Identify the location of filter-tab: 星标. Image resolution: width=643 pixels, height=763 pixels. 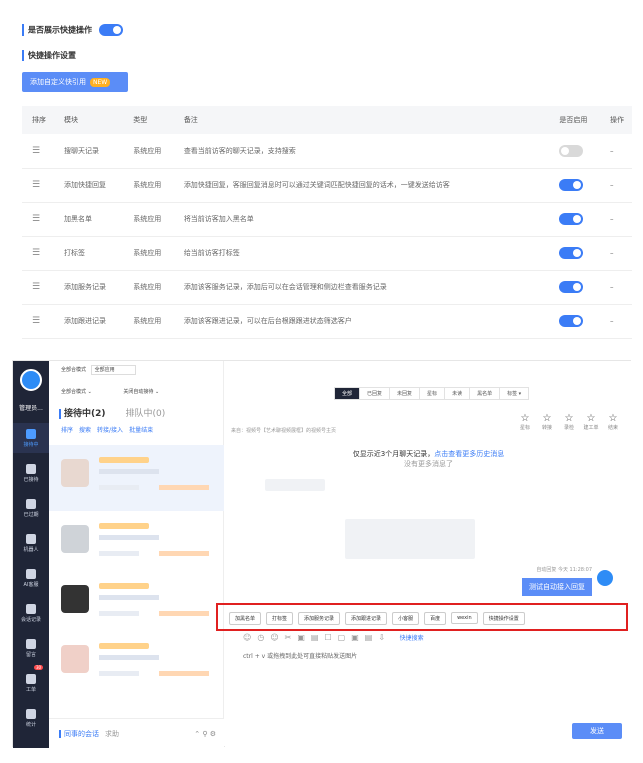
(432, 393).